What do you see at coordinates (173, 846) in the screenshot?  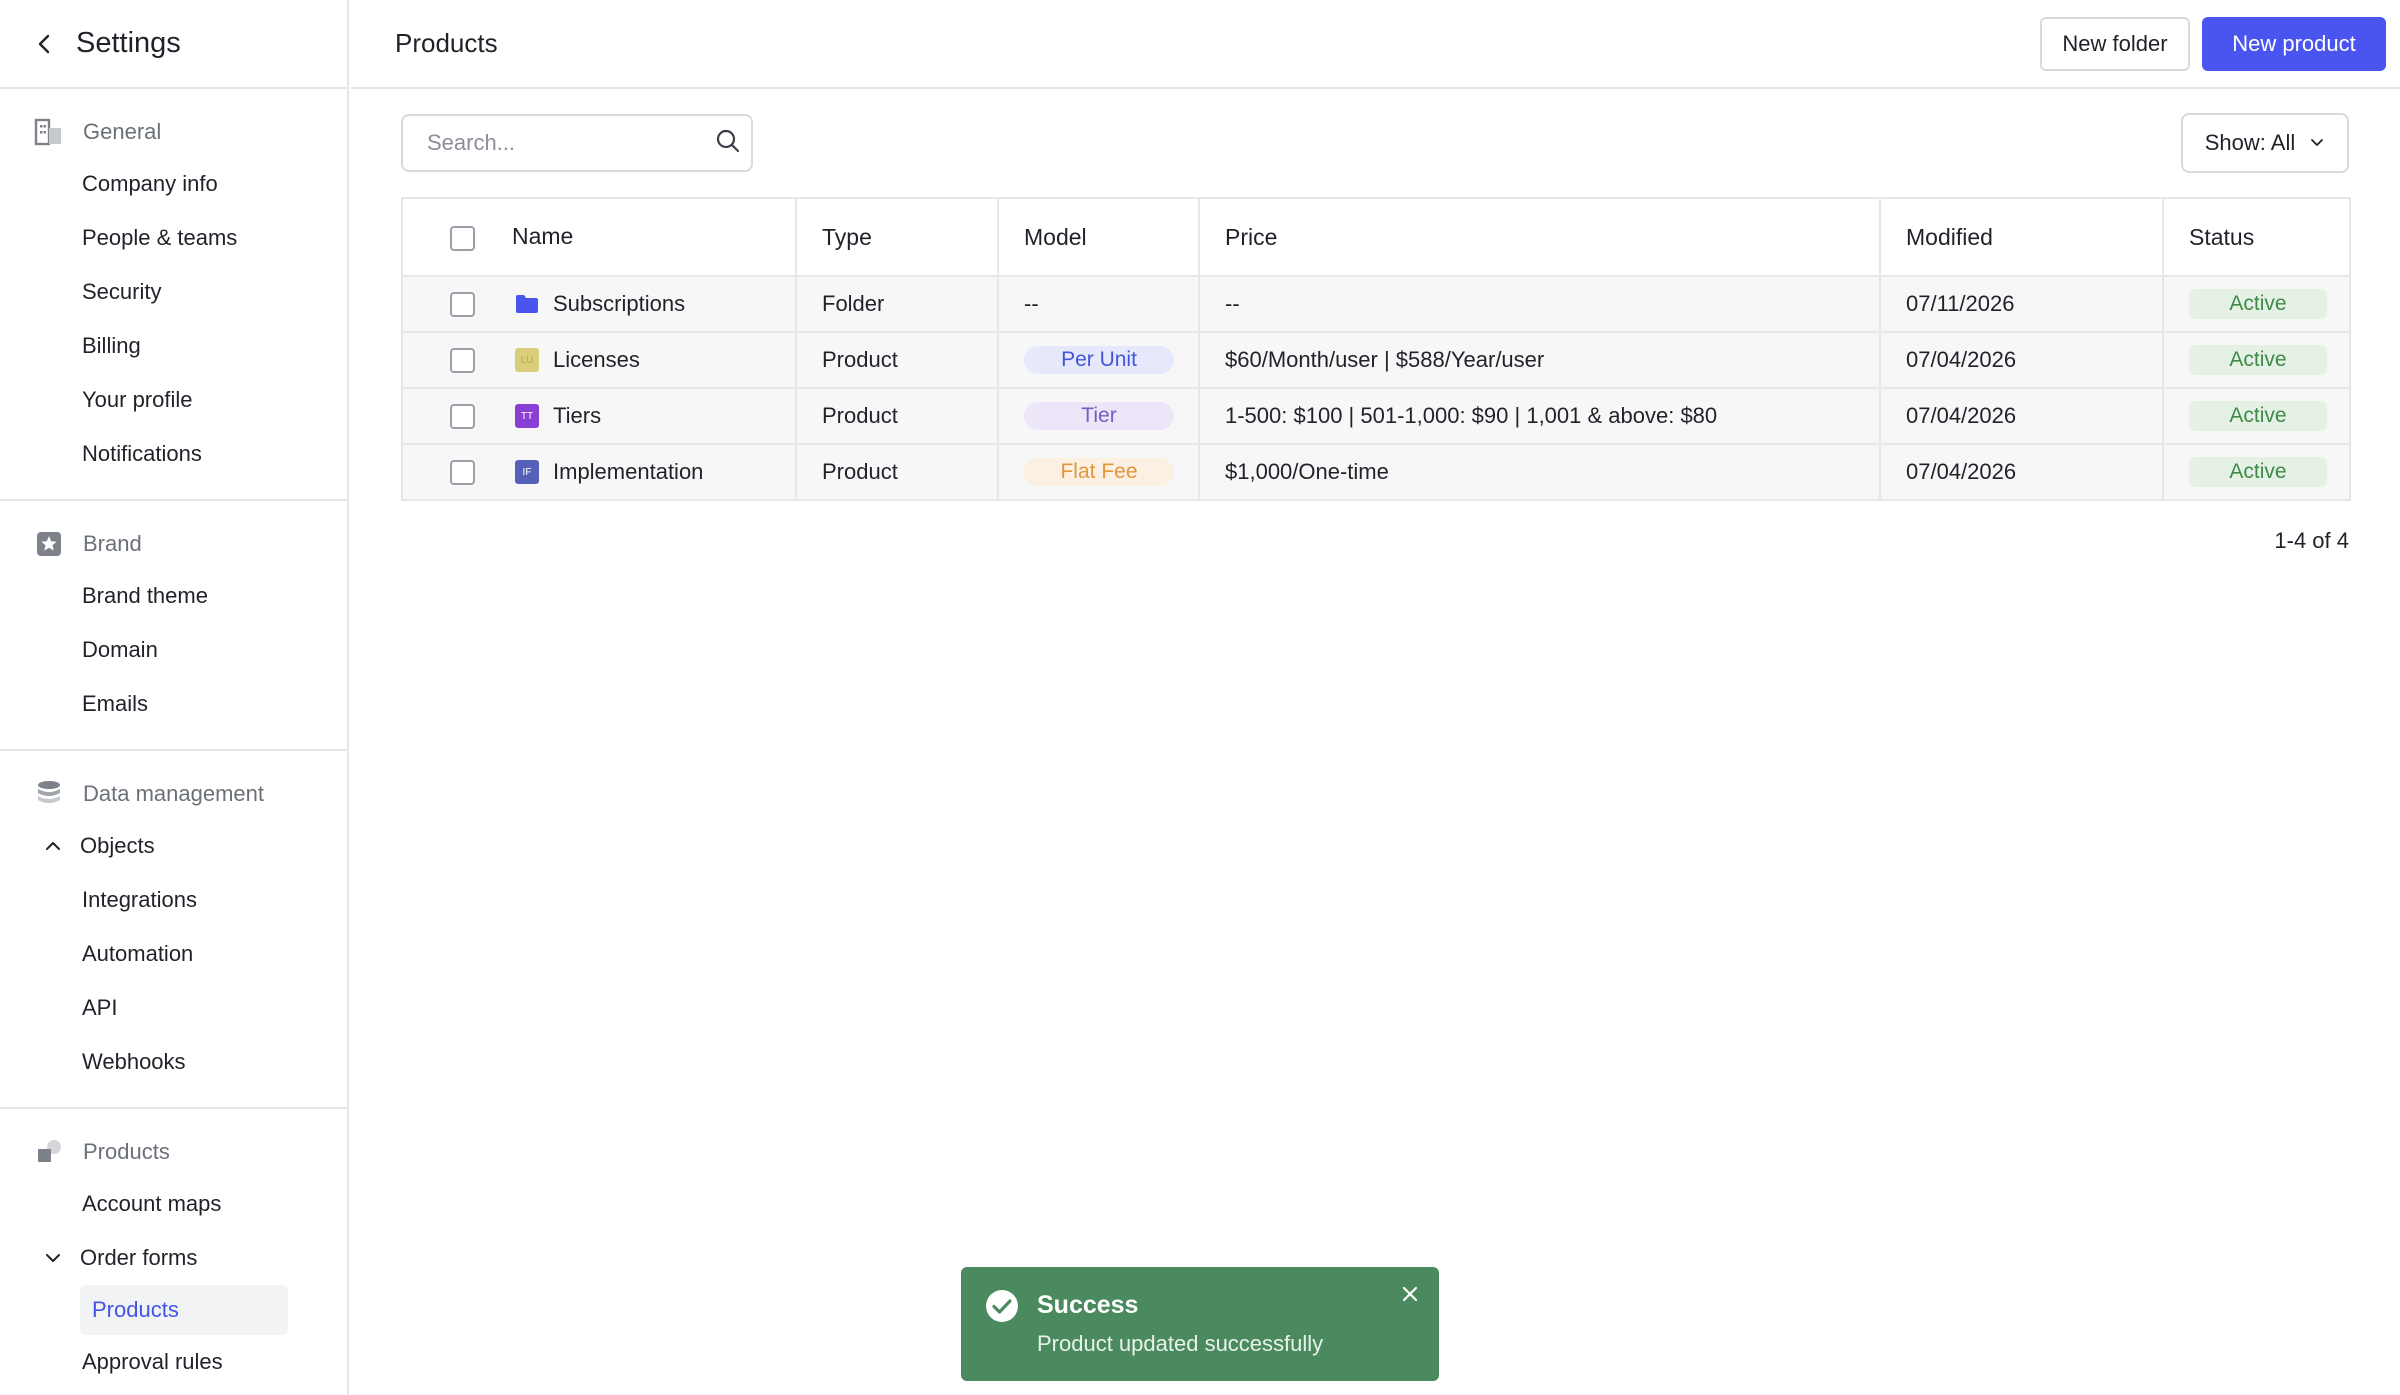 I see `sidebar-sub-objects: Objects` at bounding box center [173, 846].